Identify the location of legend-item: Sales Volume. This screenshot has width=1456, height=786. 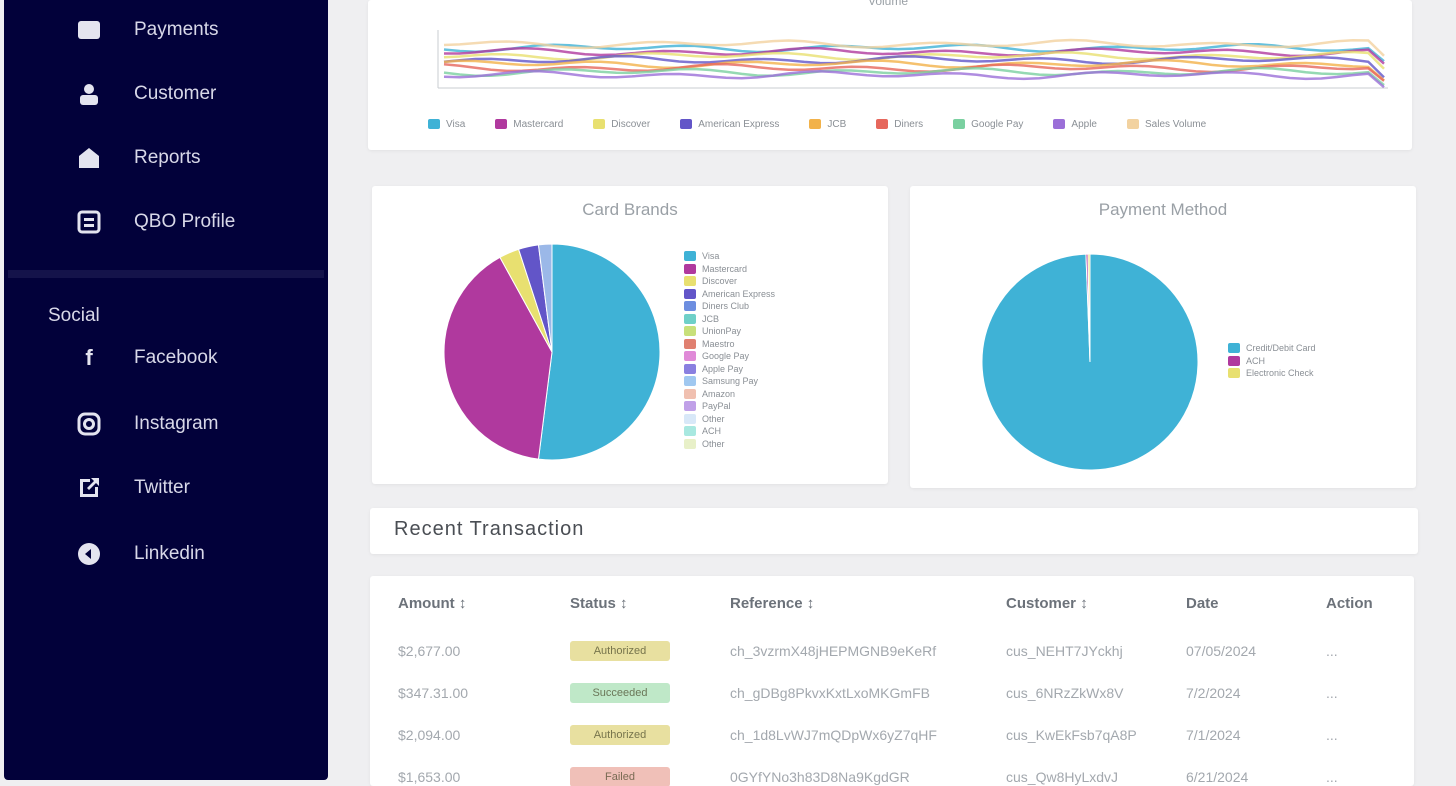
(1166, 124).